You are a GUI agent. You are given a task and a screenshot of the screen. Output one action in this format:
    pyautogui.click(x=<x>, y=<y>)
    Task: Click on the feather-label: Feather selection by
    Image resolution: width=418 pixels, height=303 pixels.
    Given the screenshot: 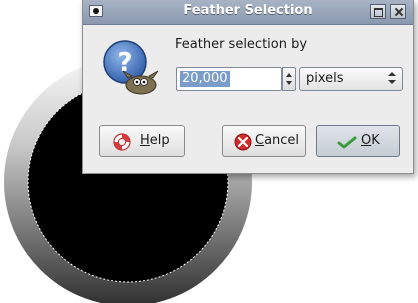 What is the action you would take?
    pyautogui.click(x=241, y=44)
    